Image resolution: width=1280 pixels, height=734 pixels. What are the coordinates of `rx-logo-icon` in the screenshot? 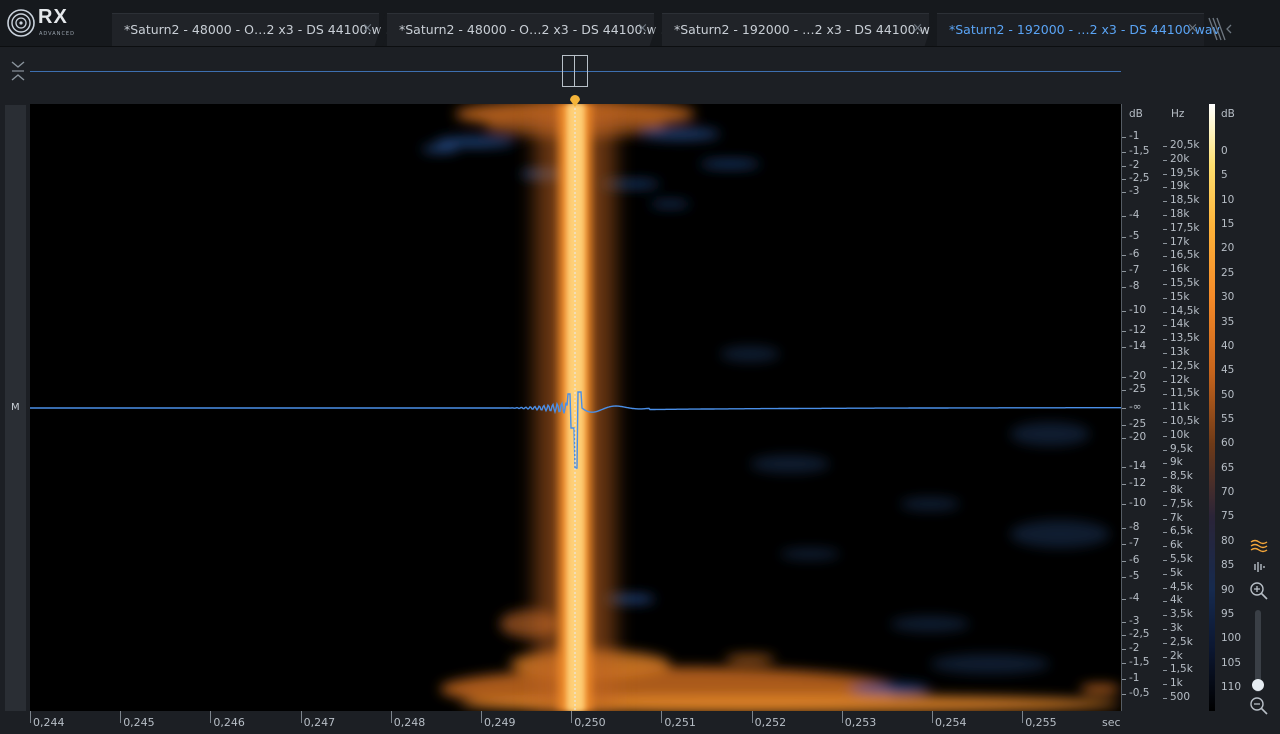 It's located at (21, 23).